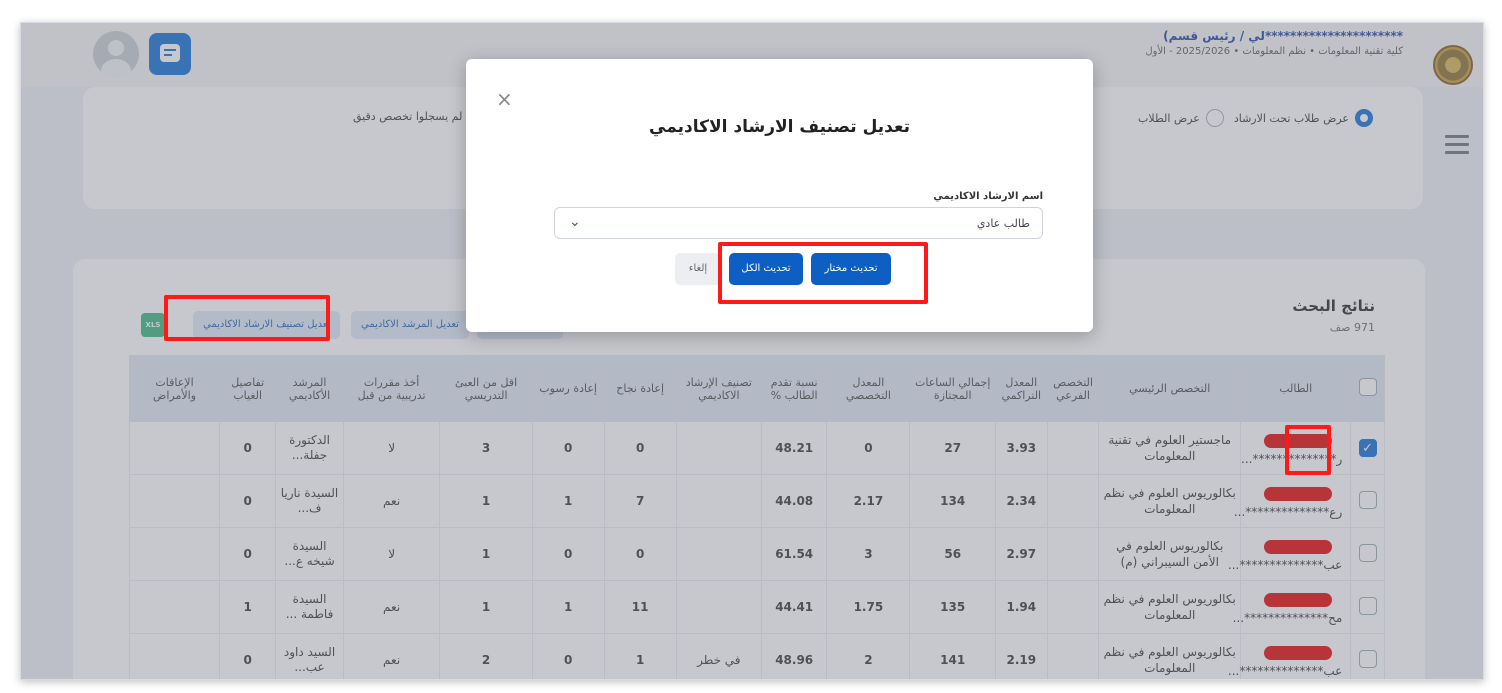 This screenshot has height=693, width=1502. What do you see at coordinates (779, 127) in the screenshot?
I see `dialog-title: تعديل تصنيف الارشاد الاكاديمي` at bounding box center [779, 127].